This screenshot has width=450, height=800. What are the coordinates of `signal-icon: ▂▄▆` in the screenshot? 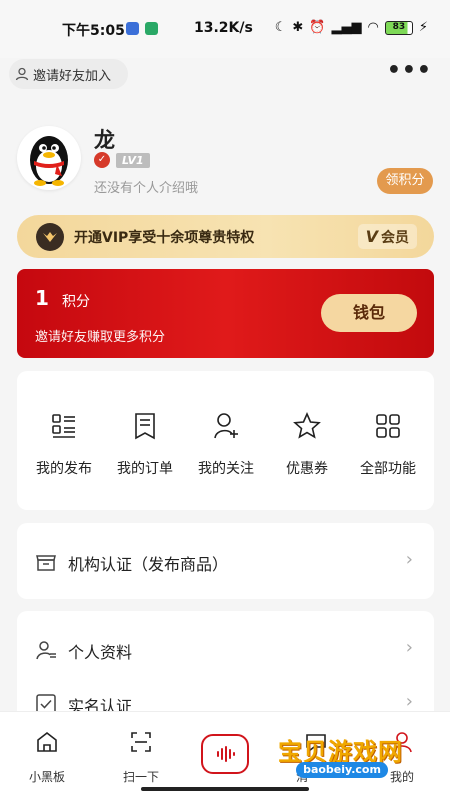 It's located at (346, 27).